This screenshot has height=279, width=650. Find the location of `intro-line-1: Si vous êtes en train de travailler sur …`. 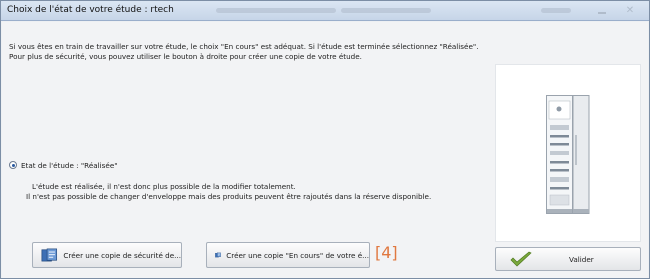

intro-line-1: Si vous êtes en train de travailler sur … is located at coordinates (244, 46).